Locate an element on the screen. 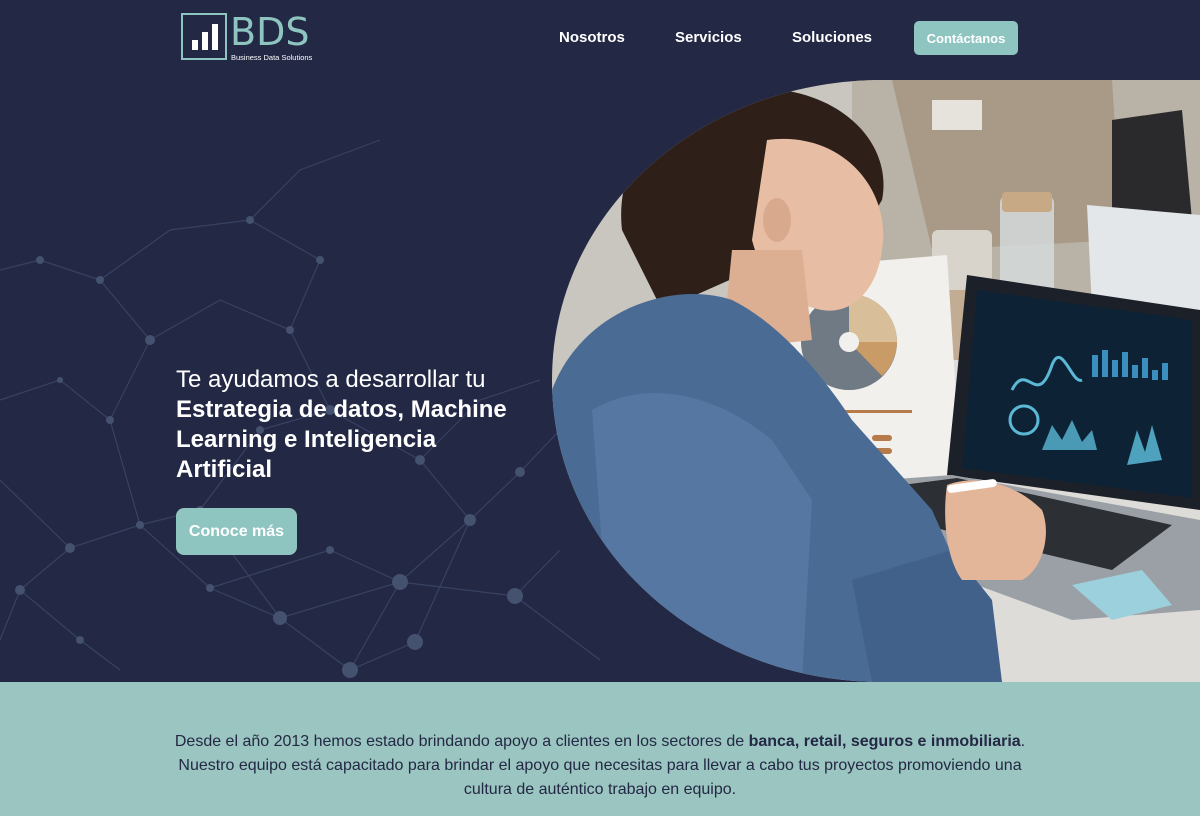 Image resolution: width=1200 pixels, height=816 pixels. nav-soluciones: Soluciones is located at coordinates (832, 37).